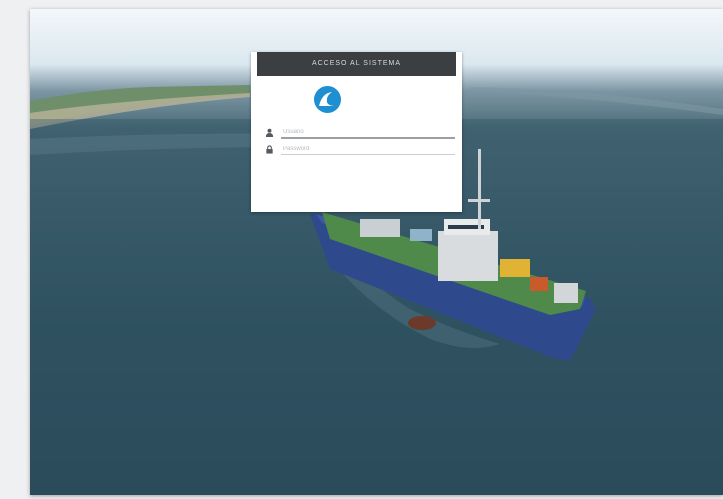 This screenshot has width=723, height=499. I want to click on user-icon, so click(269, 132).